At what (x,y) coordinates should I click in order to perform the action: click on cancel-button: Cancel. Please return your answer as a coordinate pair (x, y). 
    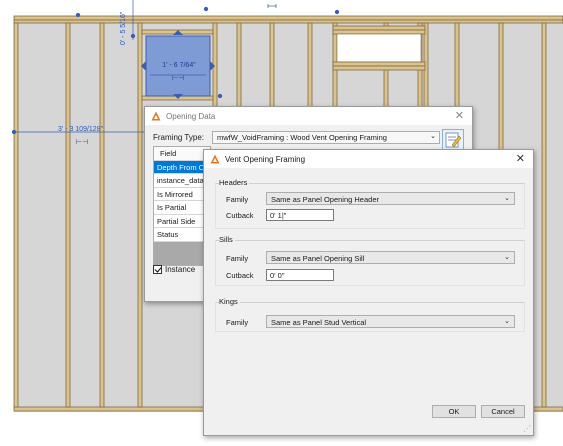
    Looking at the image, I should click on (503, 411).